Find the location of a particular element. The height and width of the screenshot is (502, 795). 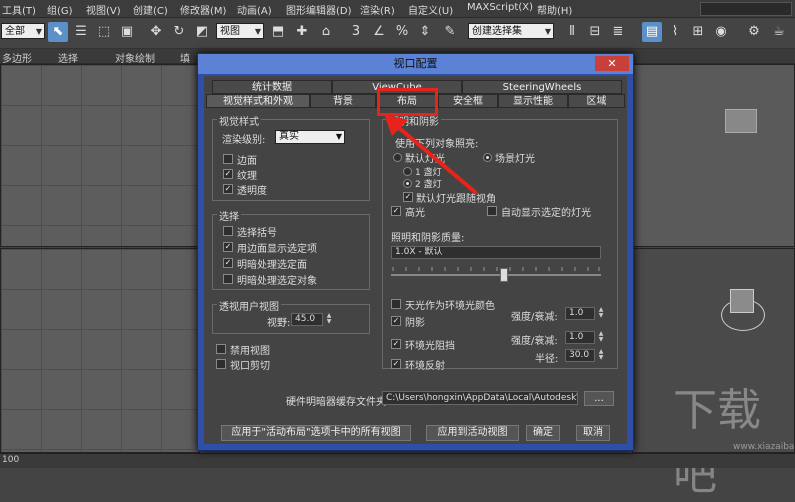

shadows-checkbox: ✓ is located at coordinates (396, 321).